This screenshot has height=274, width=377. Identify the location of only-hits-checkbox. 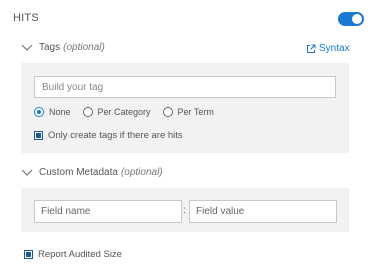
(38, 135).